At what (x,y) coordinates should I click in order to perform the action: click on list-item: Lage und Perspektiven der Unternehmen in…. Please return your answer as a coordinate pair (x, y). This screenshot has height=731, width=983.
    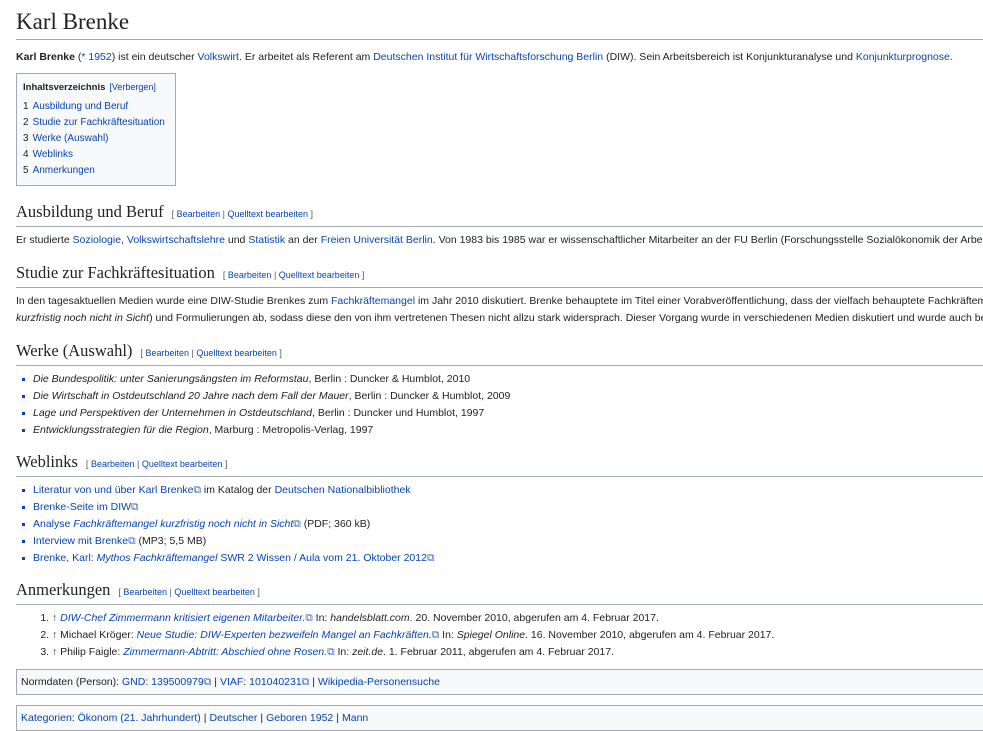
    Looking at the image, I should click on (502, 413).